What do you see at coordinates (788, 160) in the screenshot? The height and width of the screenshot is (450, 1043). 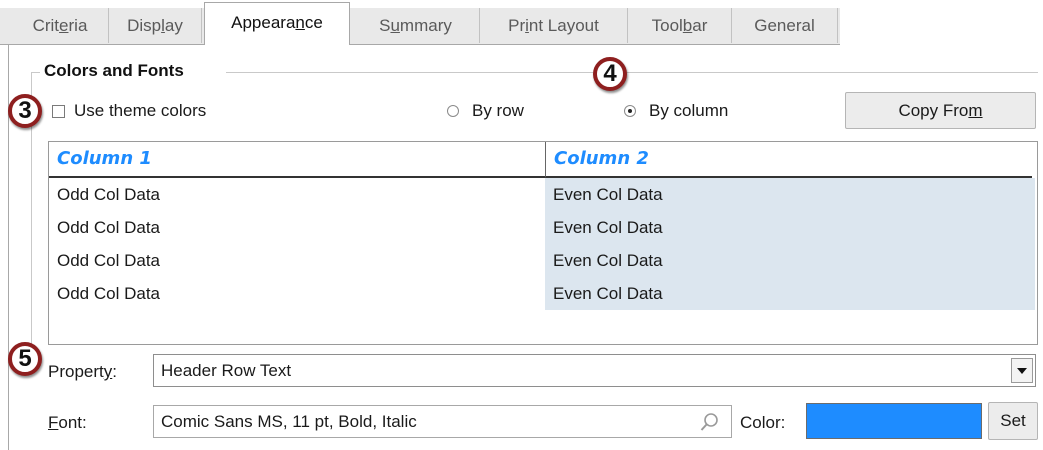 I see `preview-header-column-2: Column 2` at bounding box center [788, 160].